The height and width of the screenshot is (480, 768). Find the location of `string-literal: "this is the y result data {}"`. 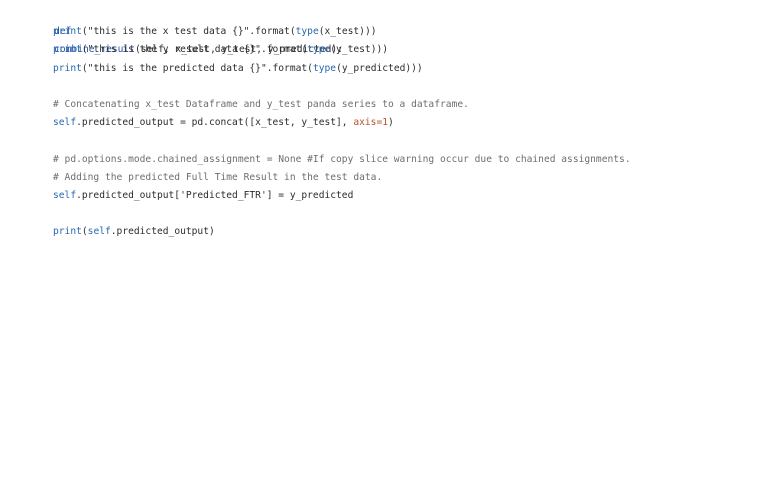

string-literal: "this is the y result data {}" is located at coordinates (174, 50).